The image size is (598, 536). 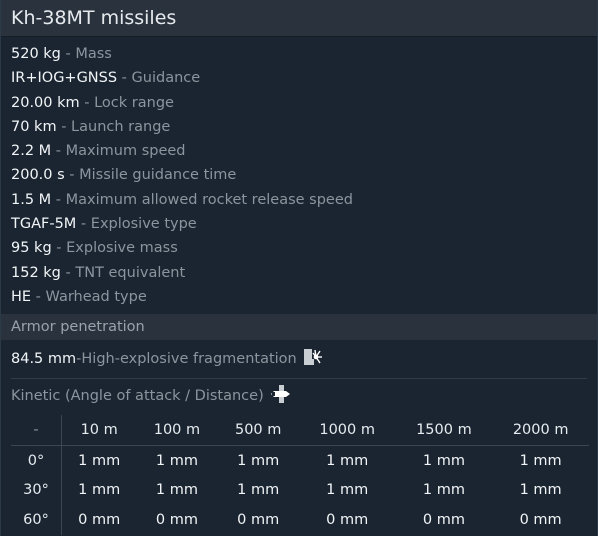 What do you see at coordinates (96, 296) in the screenshot?
I see `stat-label: Warhead type` at bounding box center [96, 296].